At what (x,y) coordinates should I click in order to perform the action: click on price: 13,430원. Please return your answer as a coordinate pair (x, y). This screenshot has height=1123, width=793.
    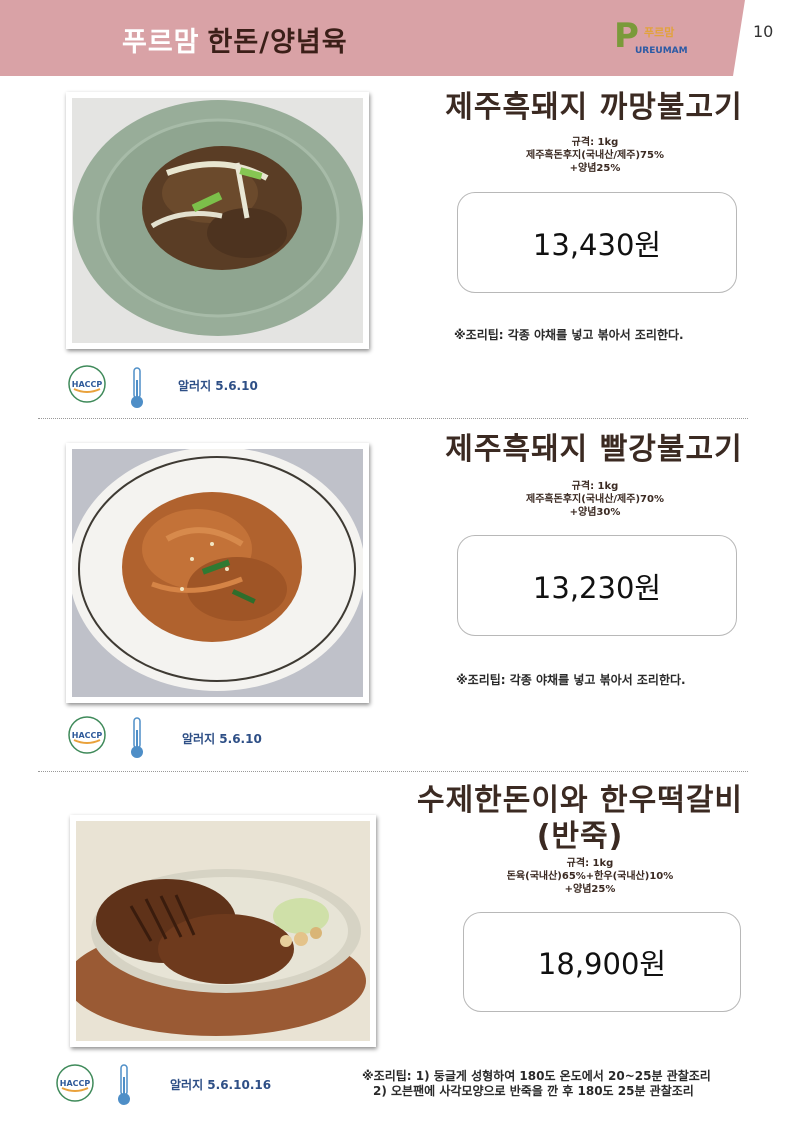
    Looking at the image, I should click on (597, 244).